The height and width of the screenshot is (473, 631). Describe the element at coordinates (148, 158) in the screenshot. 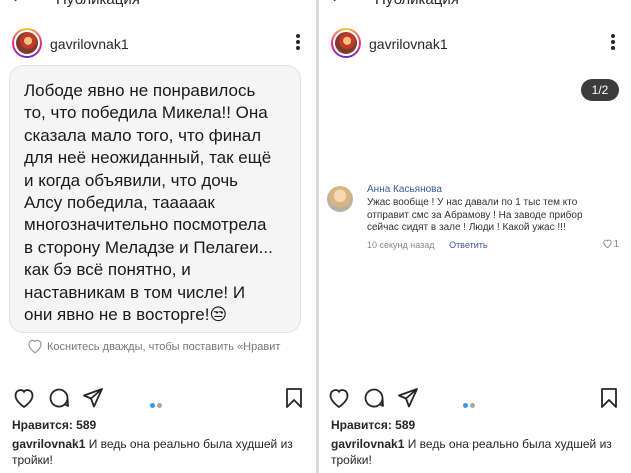

I see `note-line: для неё неожиданный, так ещё` at that location.